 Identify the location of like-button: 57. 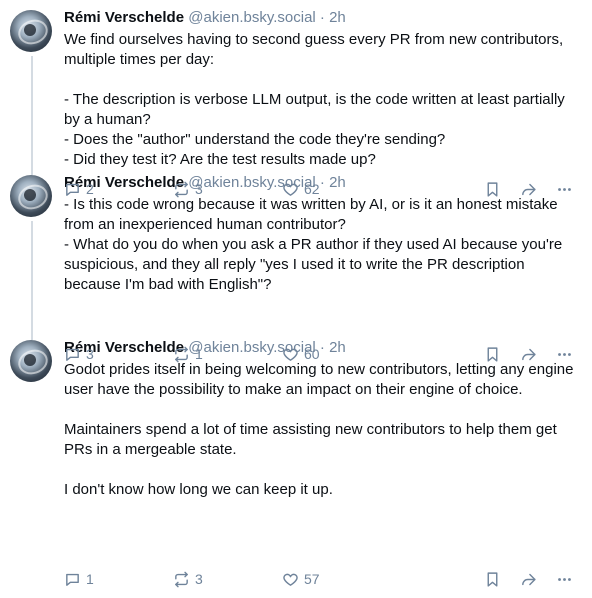
(301, 579).